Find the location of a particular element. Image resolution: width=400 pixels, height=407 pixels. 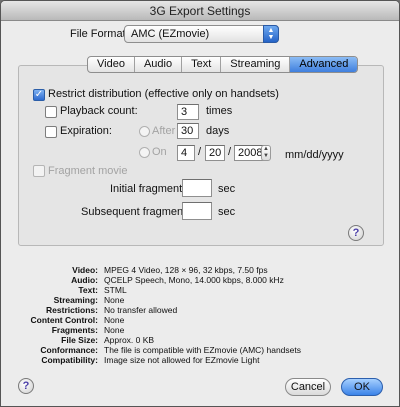

expiration-on-radio is located at coordinates (144, 152).